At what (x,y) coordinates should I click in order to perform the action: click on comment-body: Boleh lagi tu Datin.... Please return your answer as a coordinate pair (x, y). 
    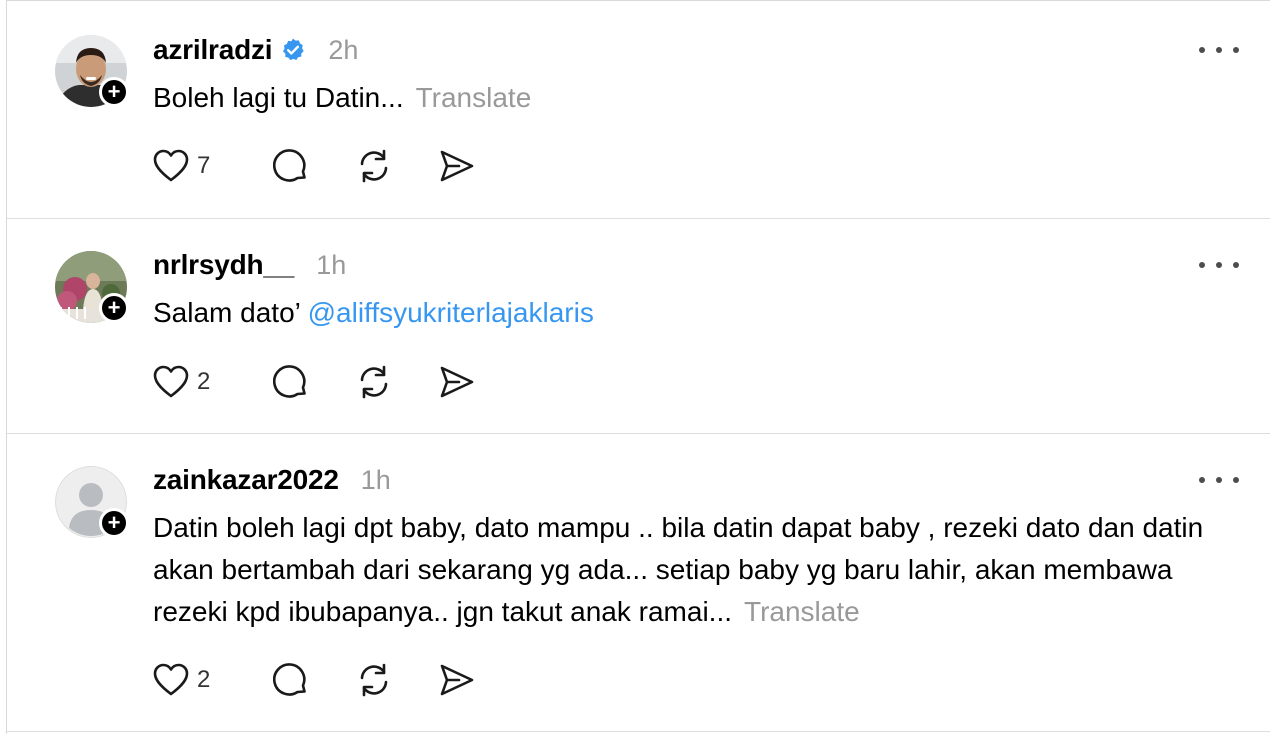
    Looking at the image, I should click on (278, 97).